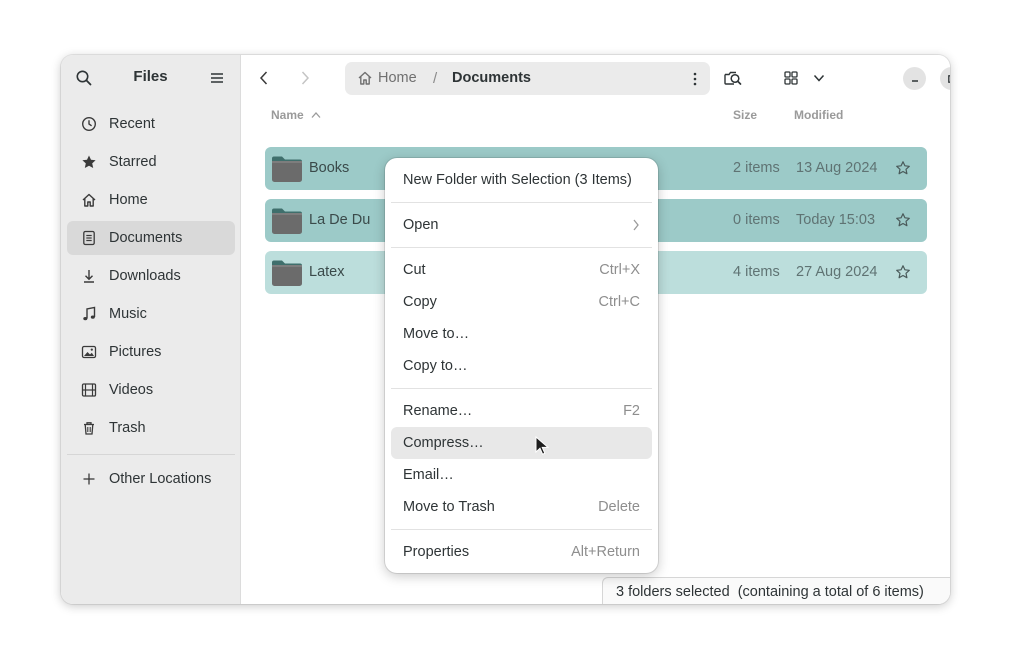 The height and width of the screenshot is (672, 1012). Describe the element at coordinates (914, 78) in the screenshot. I see `minimize-button` at that location.